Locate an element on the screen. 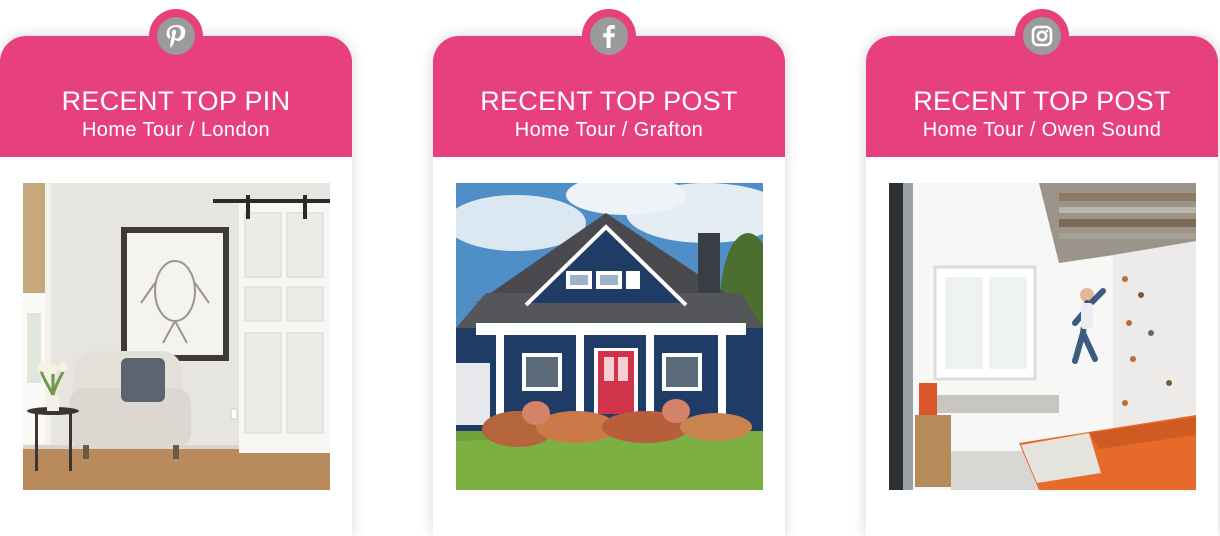 The image size is (1220, 536). sitting-room-illustration is located at coordinates (176, 336).